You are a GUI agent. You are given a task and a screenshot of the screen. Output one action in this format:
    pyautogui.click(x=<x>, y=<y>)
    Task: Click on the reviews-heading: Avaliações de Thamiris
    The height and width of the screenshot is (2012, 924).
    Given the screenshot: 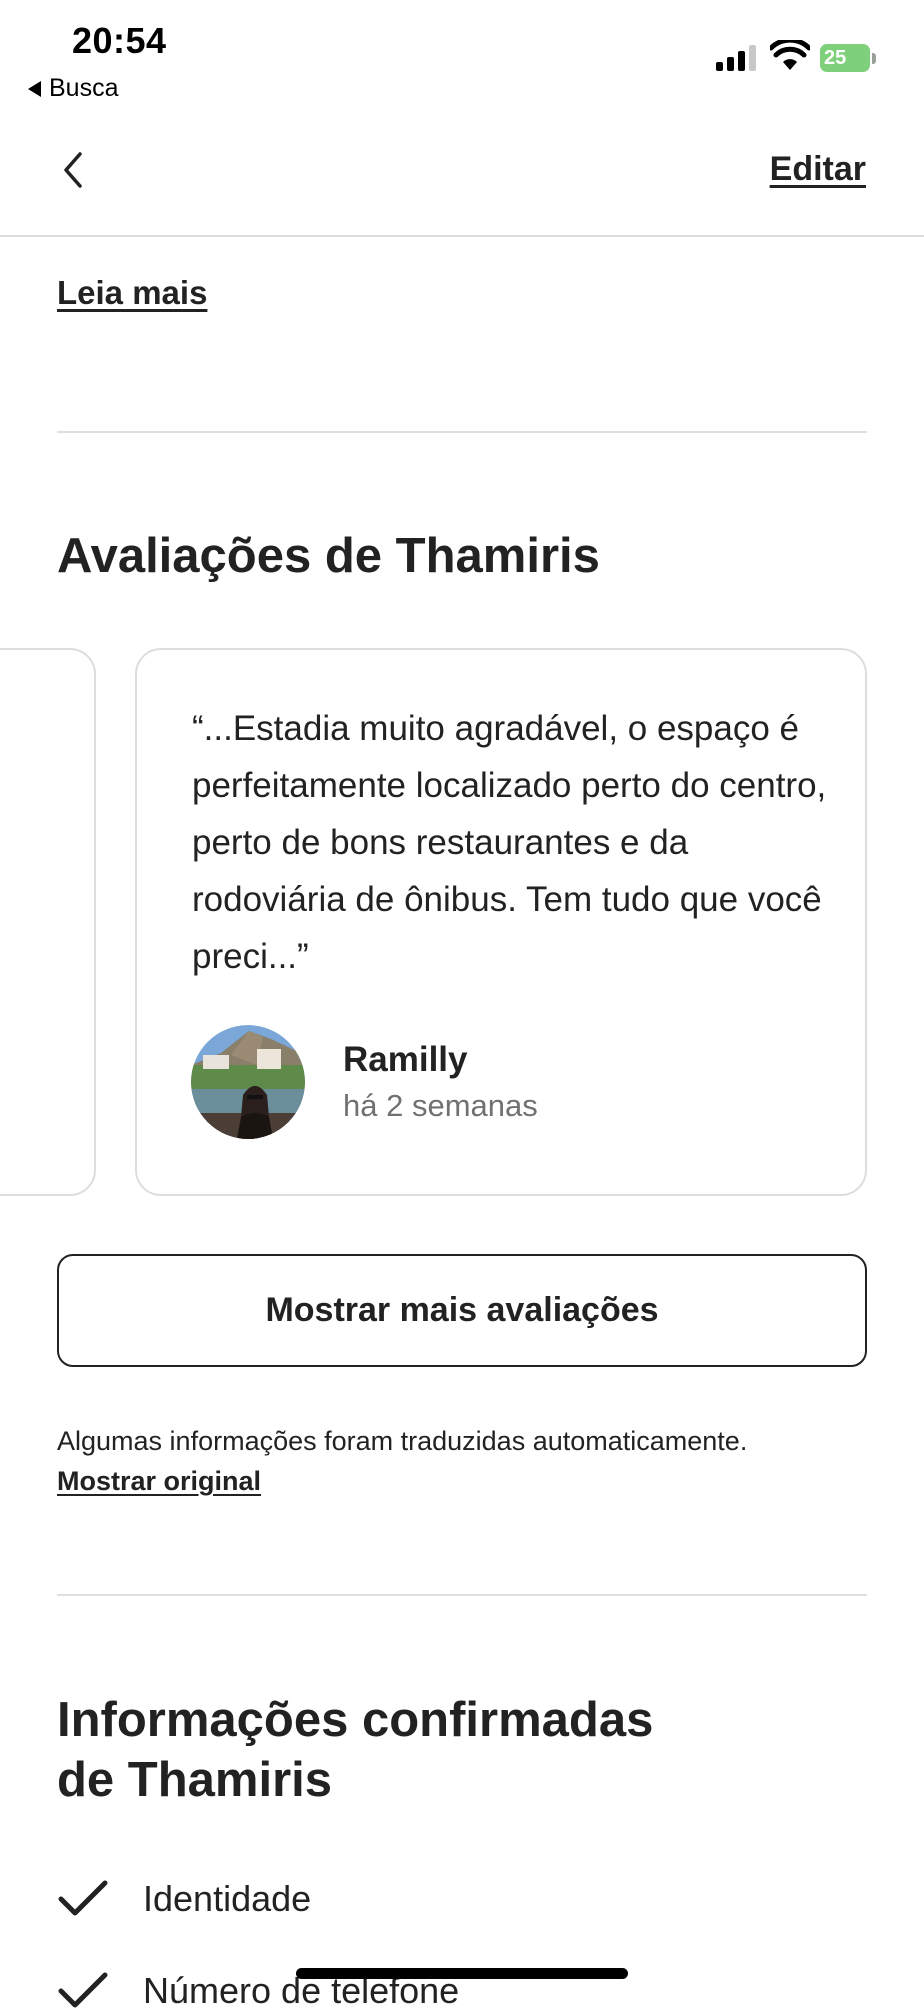 What is the action you would take?
    pyautogui.click(x=328, y=556)
    